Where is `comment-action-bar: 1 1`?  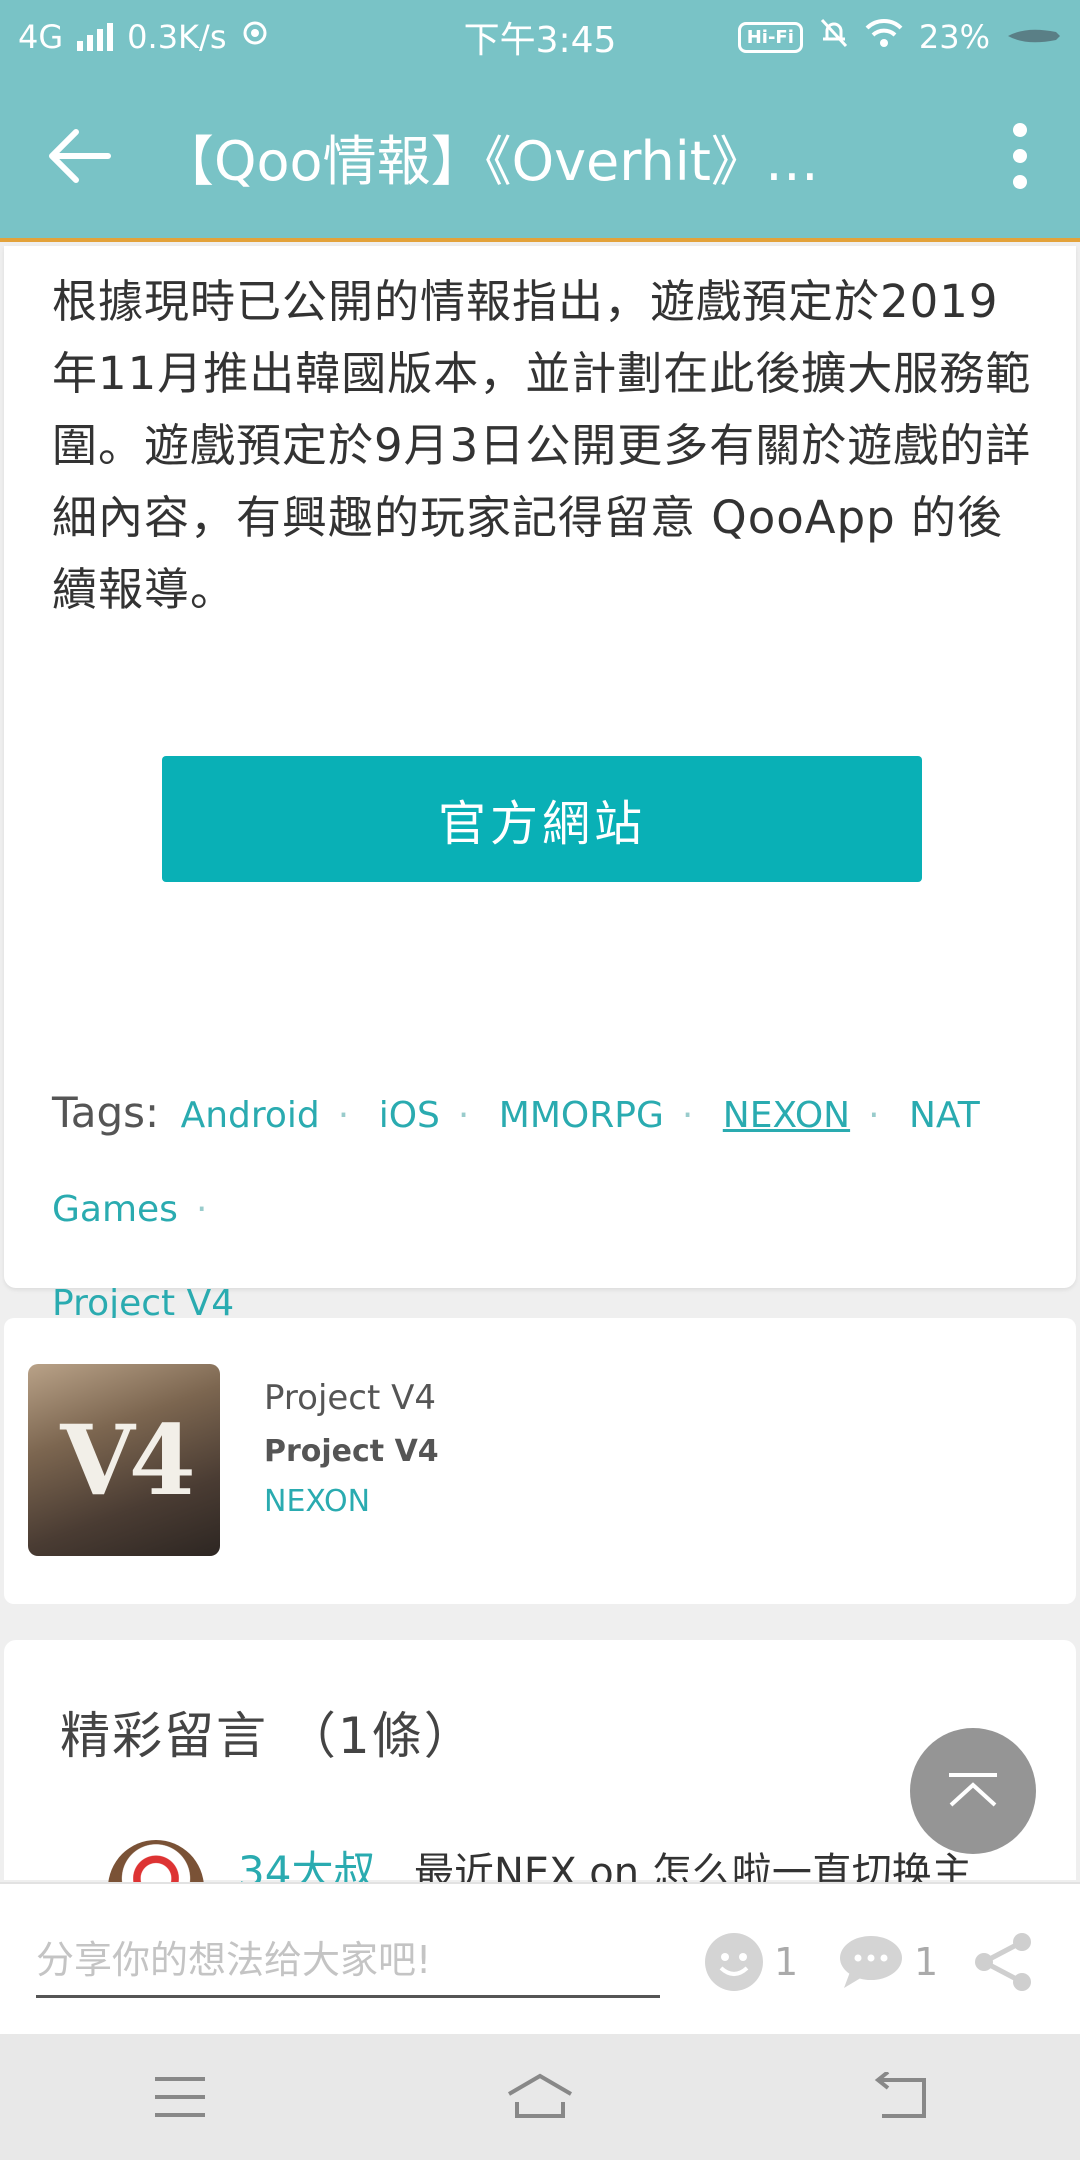
comment-action-bar: 1 1 is located at coordinates (540, 1958).